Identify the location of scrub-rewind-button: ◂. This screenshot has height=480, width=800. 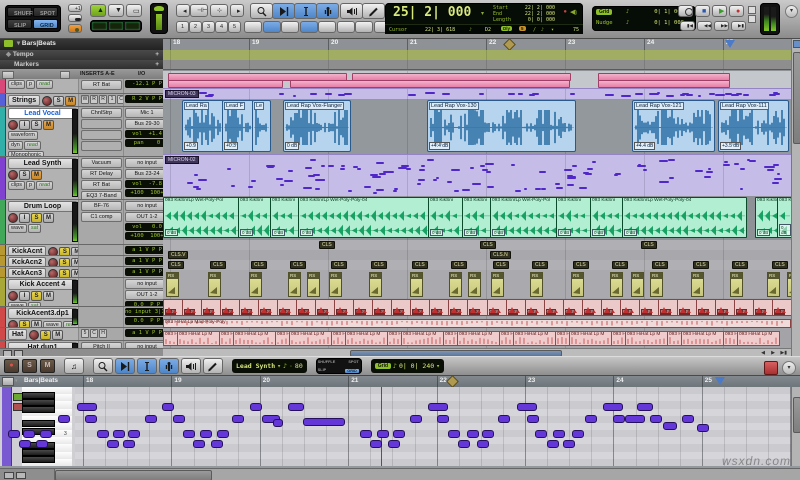
(183, 10).